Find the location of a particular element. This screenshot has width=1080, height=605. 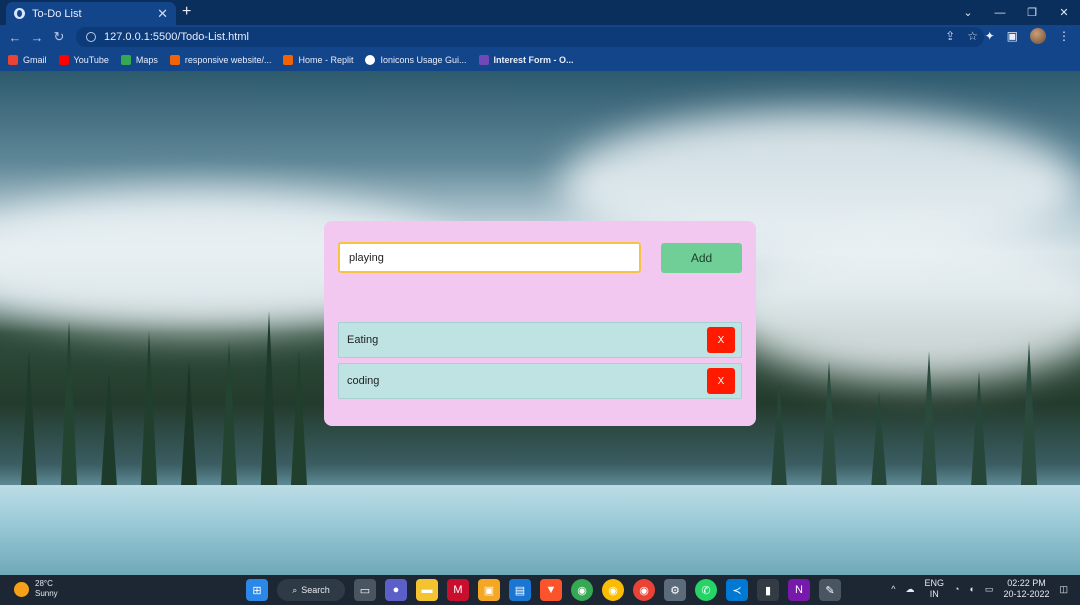

battery-icon: ▭ is located at coordinates (989, 589).